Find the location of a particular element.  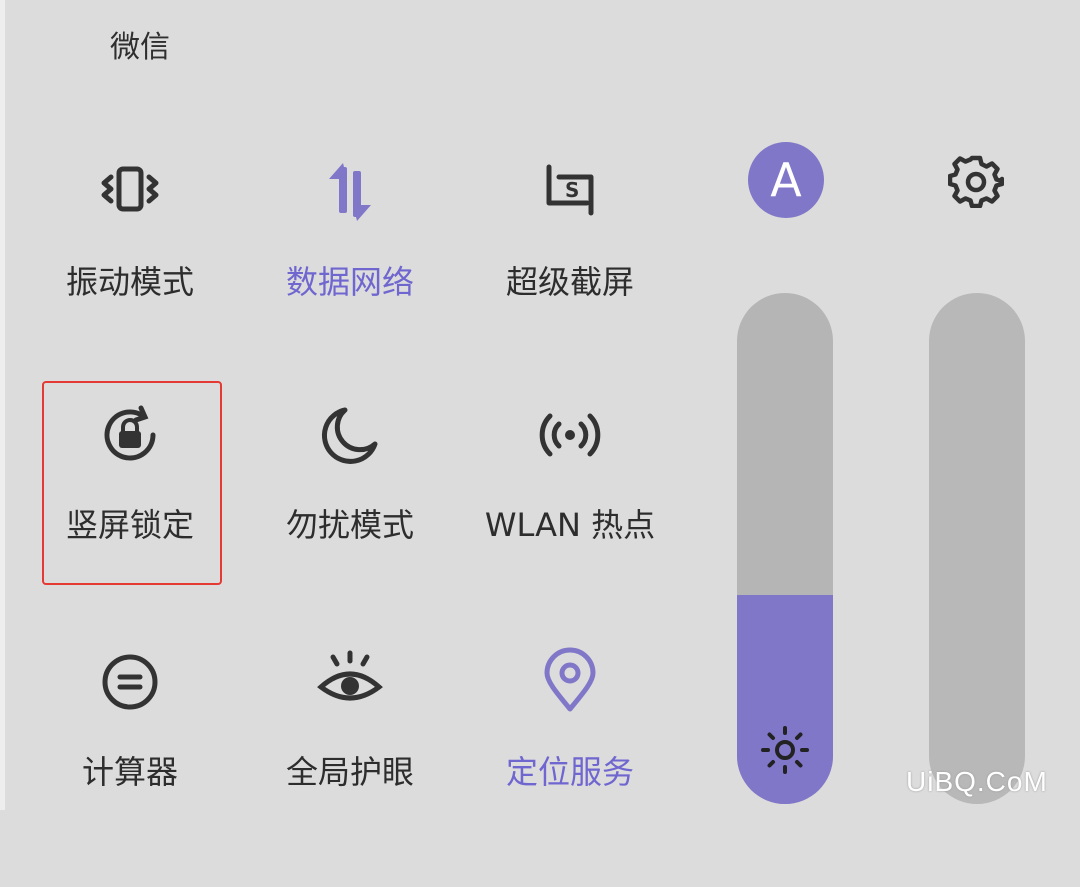

left-edge is located at coordinates (2, 405).